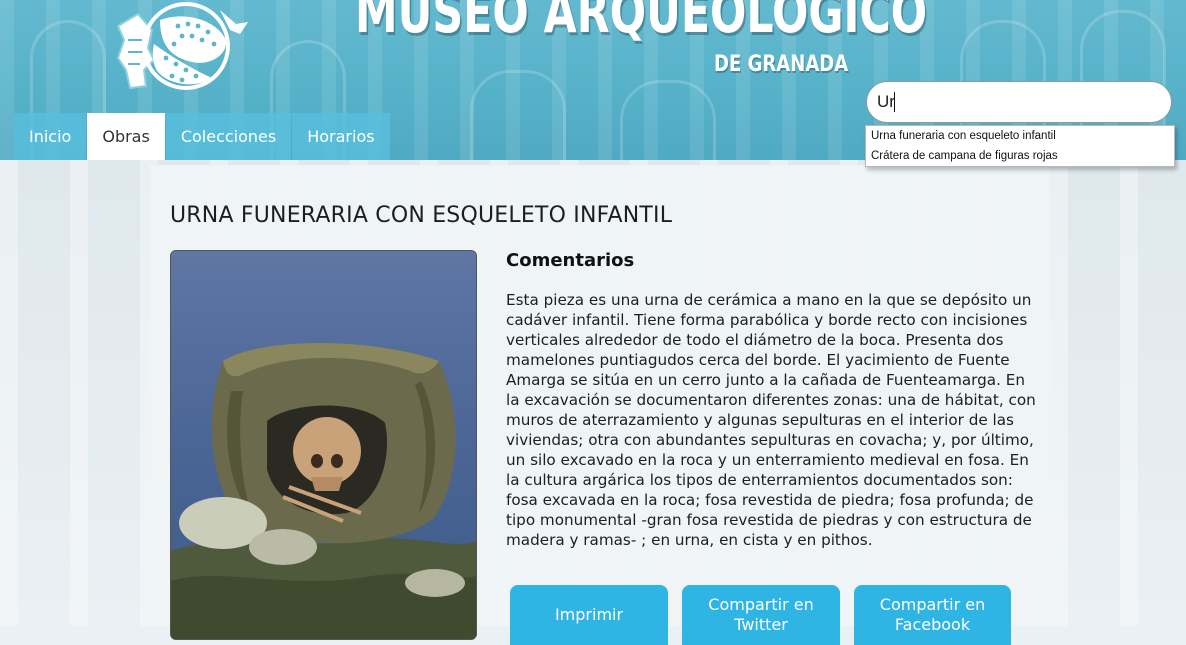 The height and width of the screenshot is (645, 1186). Describe the element at coordinates (182, 46) in the screenshot. I see `museum-logo` at that location.